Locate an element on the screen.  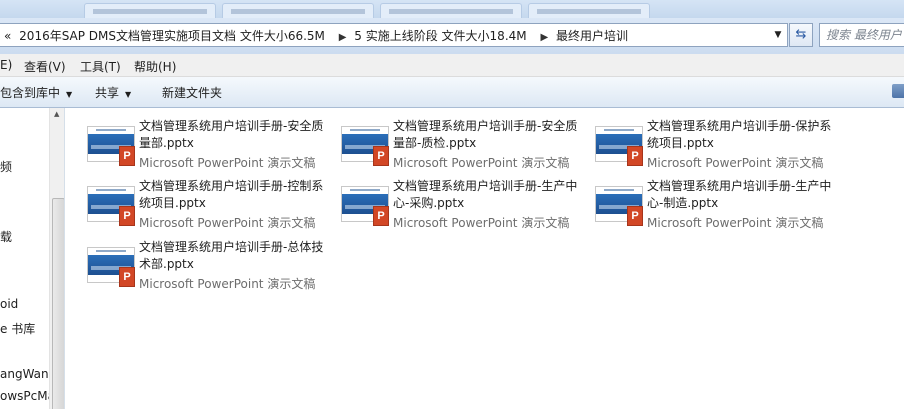
file-name: 文档管理系统用户培训手册-生产中心-制造.pptx is located at coordinates (739, 194).